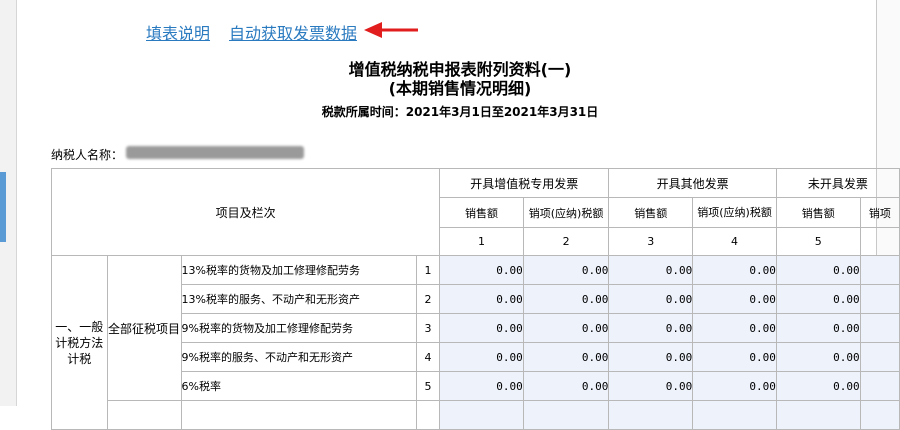  What do you see at coordinates (178, 32) in the screenshot?
I see `fill-instructions-link: 填表说明` at bounding box center [178, 32].